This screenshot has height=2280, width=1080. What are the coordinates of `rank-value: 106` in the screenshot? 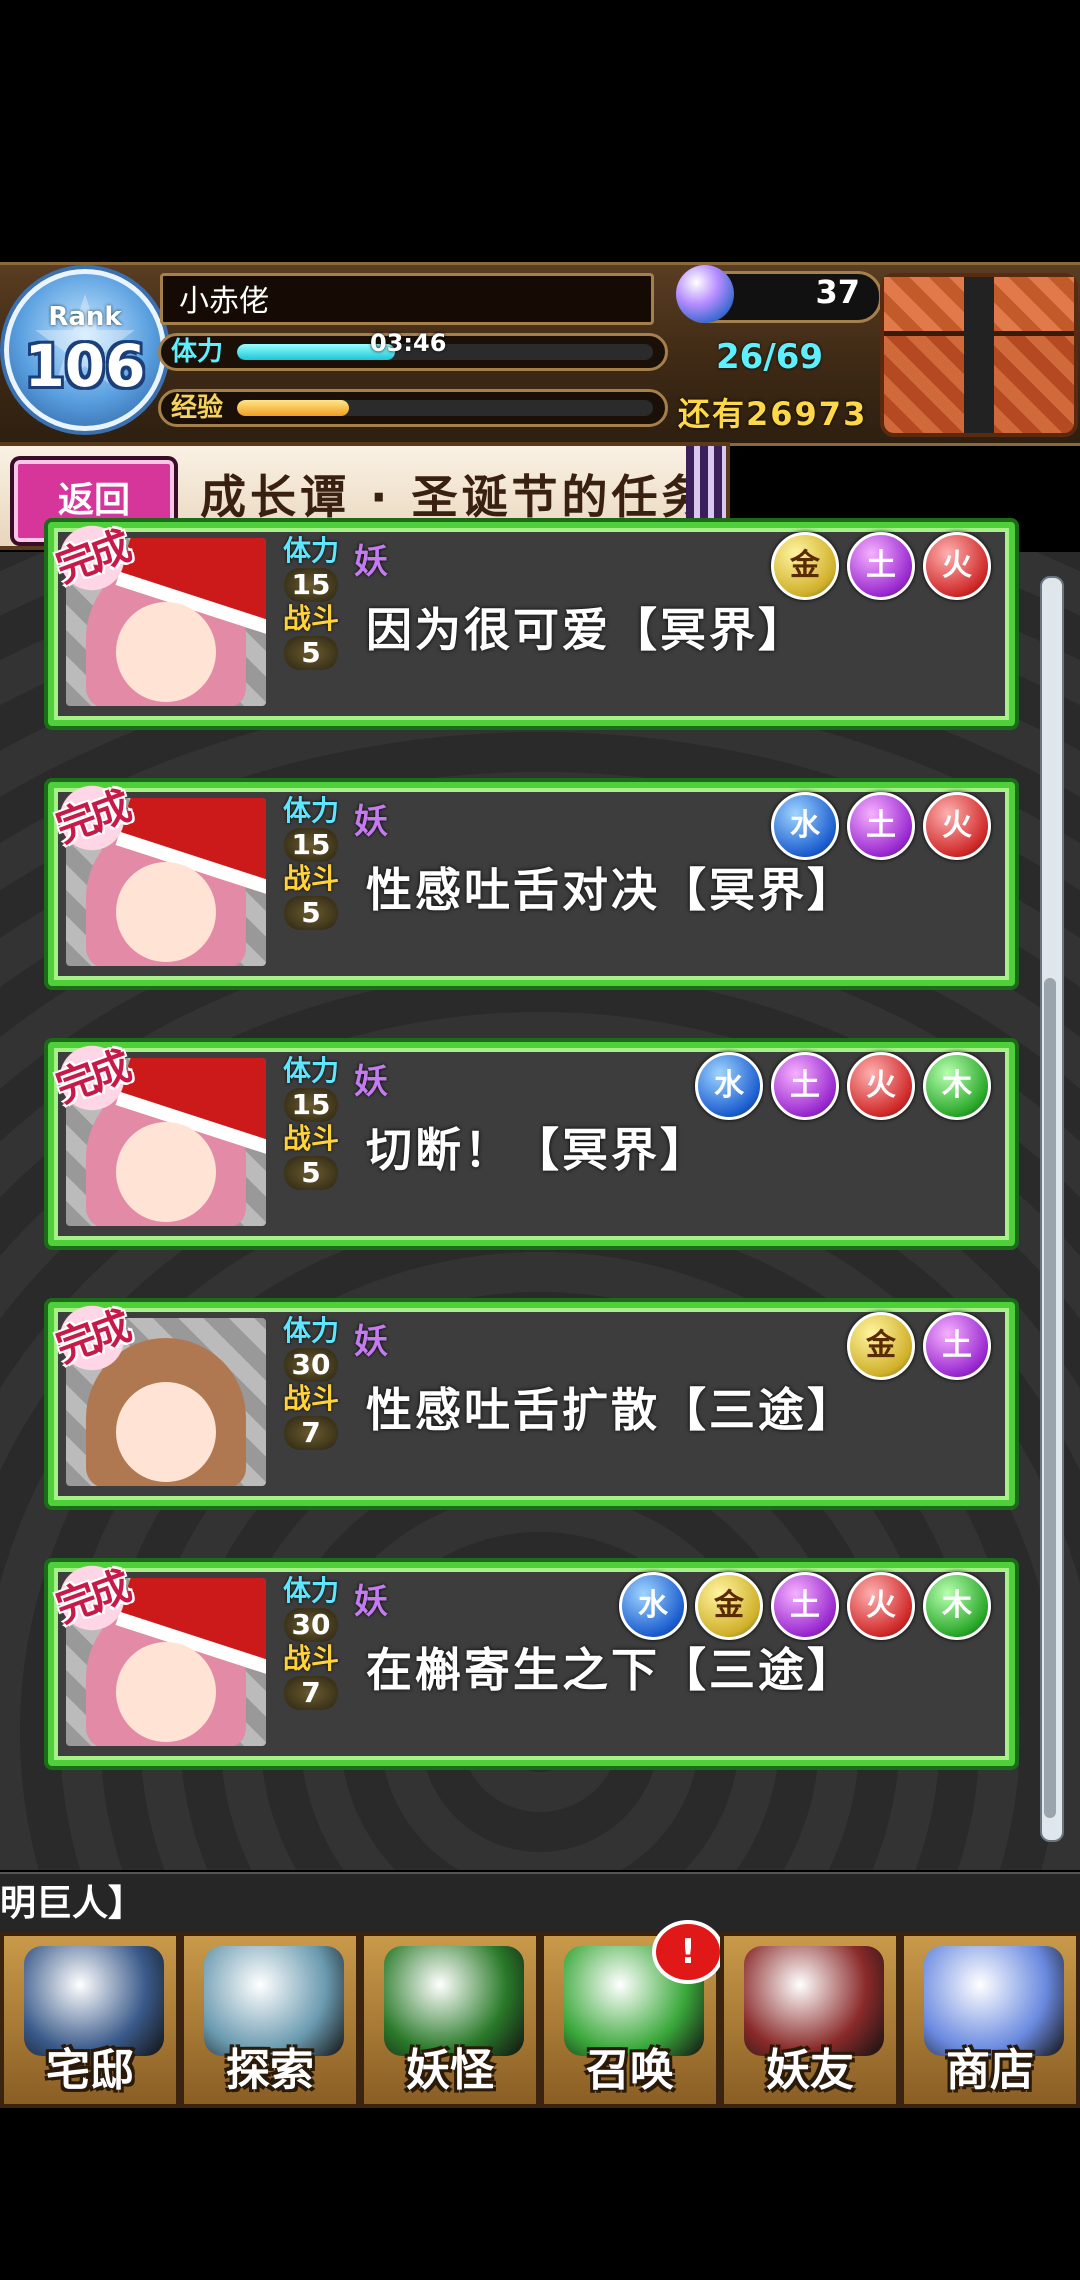 It's located at (85, 366).